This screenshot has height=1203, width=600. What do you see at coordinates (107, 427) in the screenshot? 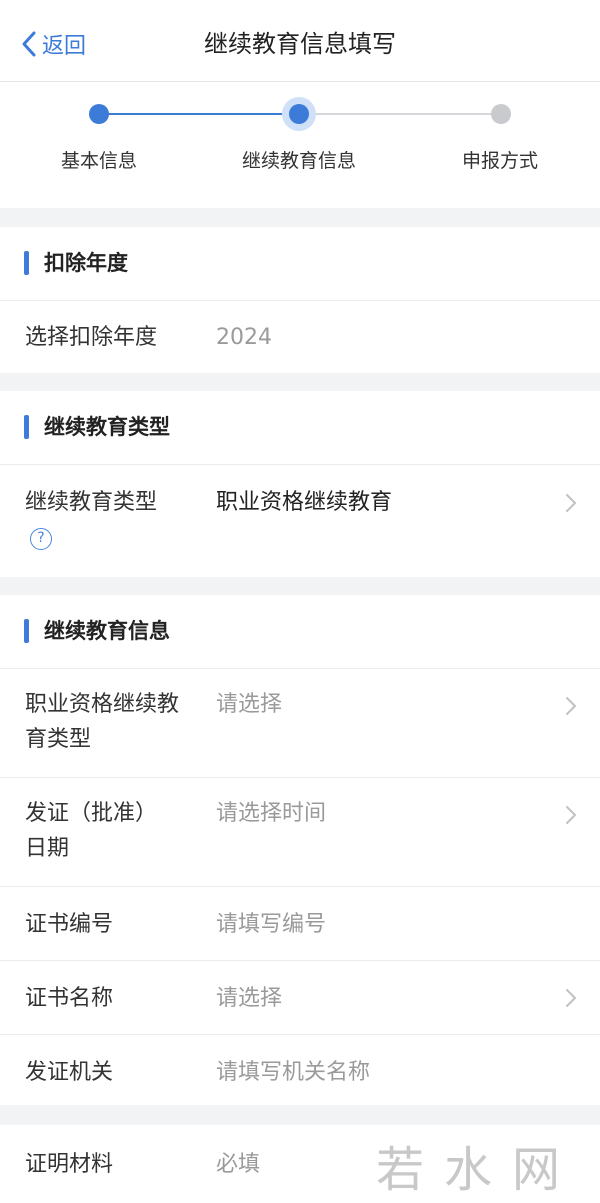
I see `section-title: 继续教育类型` at bounding box center [107, 427].